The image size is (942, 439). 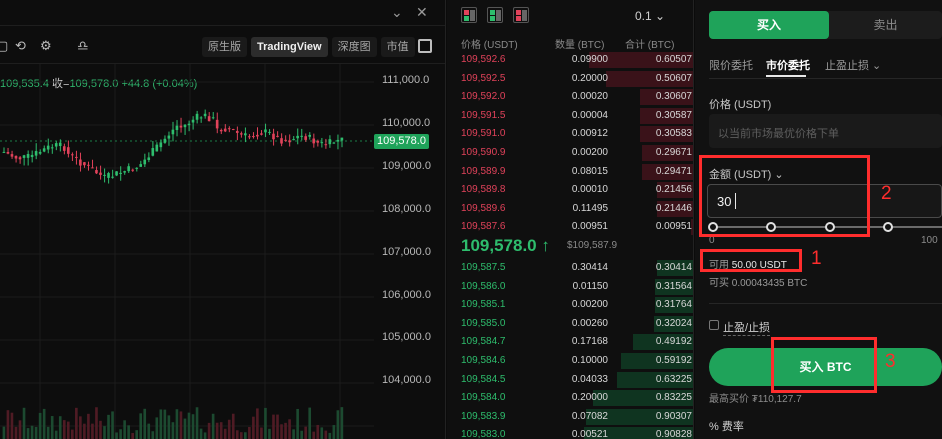 I want to click on ask-row: 109,591.5 0.00004 0.30587, so click(x=570, y=116).